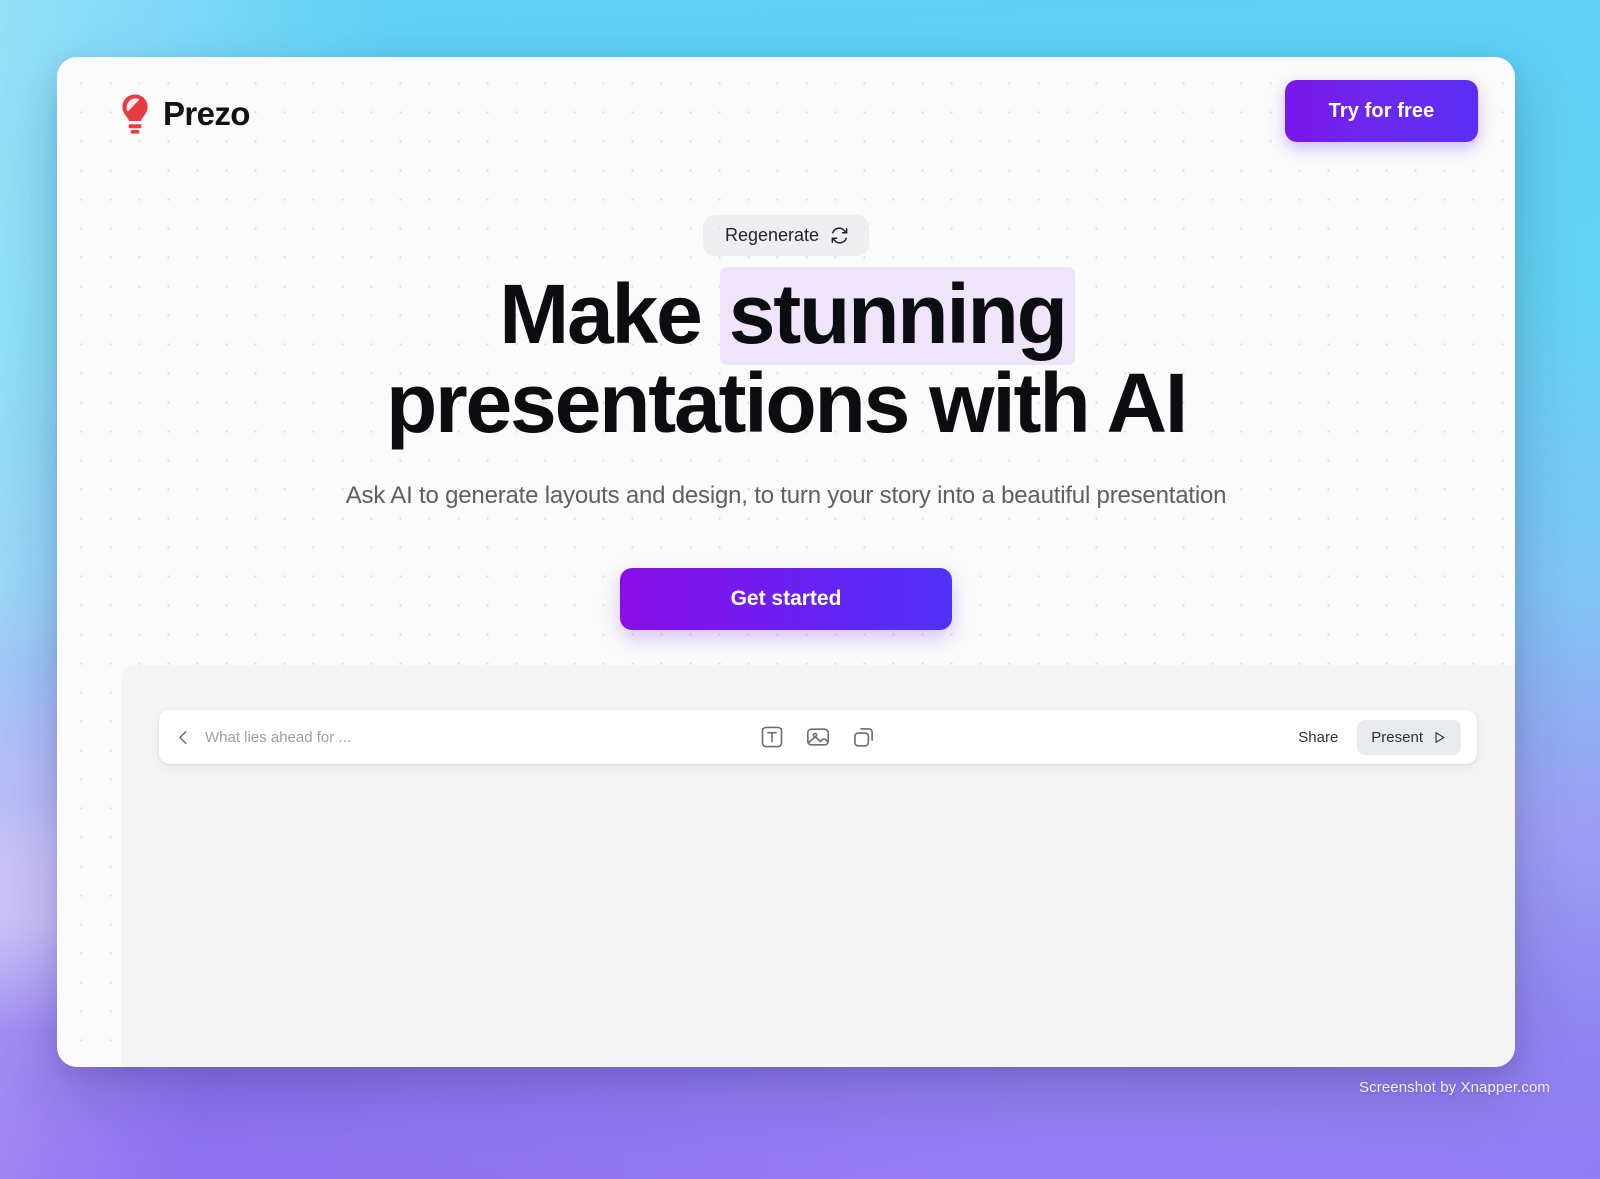 This screenshot has width=1600, height=1179. Describe the element at coordinates (1318, 737) in the screenshot. I see `share-button: Share` at that location.